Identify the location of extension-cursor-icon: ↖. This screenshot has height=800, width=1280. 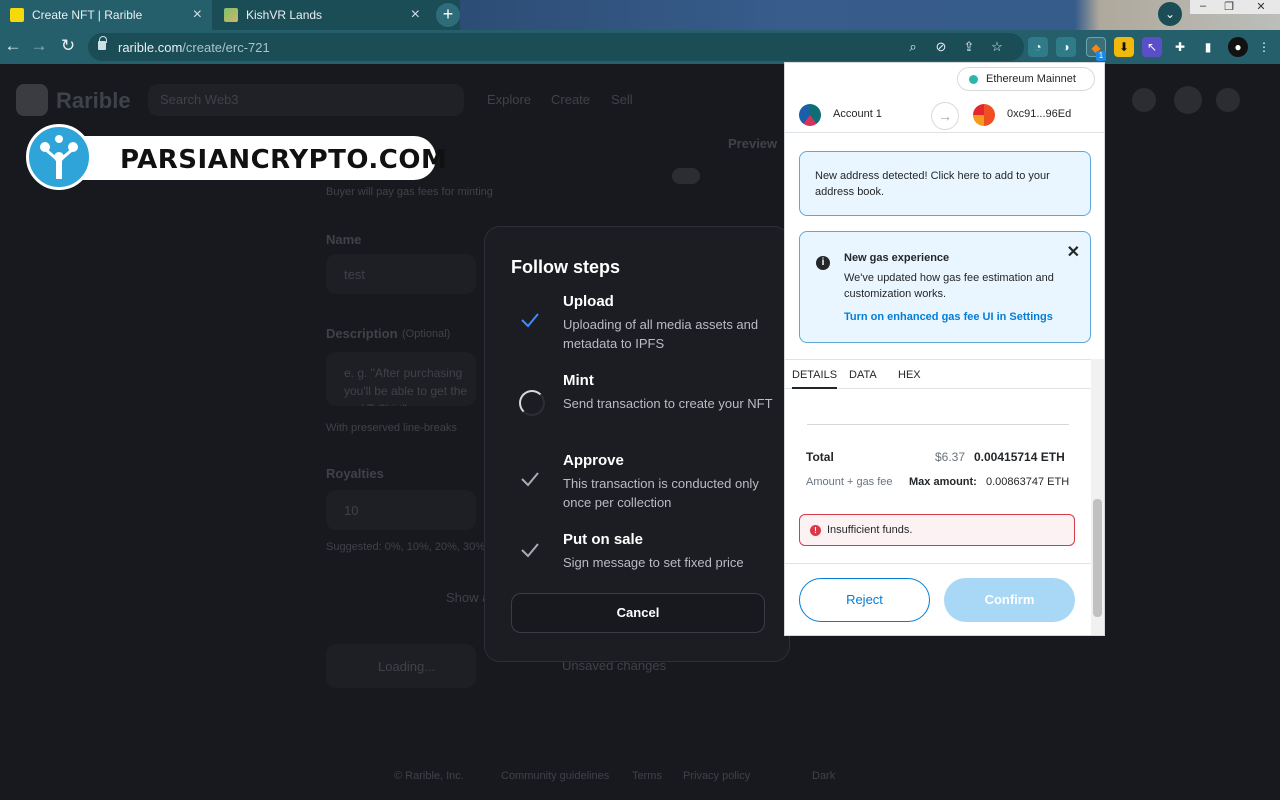
(1152, 47).